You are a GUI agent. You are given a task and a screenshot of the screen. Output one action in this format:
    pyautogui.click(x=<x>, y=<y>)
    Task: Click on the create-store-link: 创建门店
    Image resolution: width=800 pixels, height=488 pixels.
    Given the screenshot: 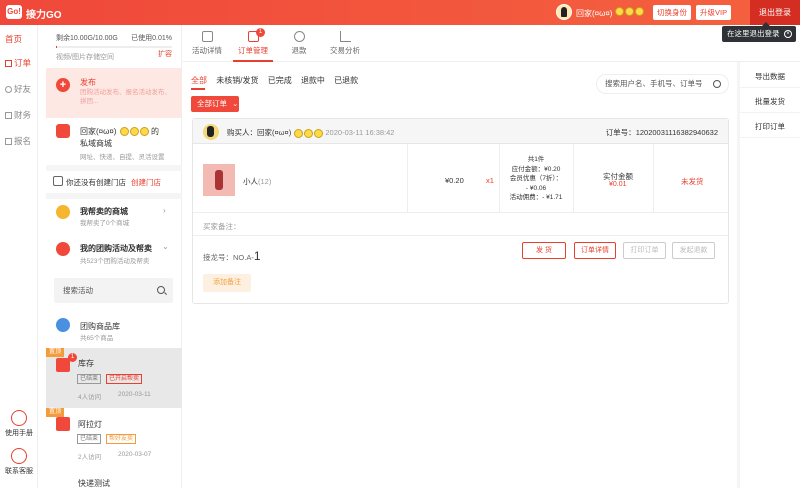 What is the action you would take?
    pyautogui.click(x=146, y=182)
    